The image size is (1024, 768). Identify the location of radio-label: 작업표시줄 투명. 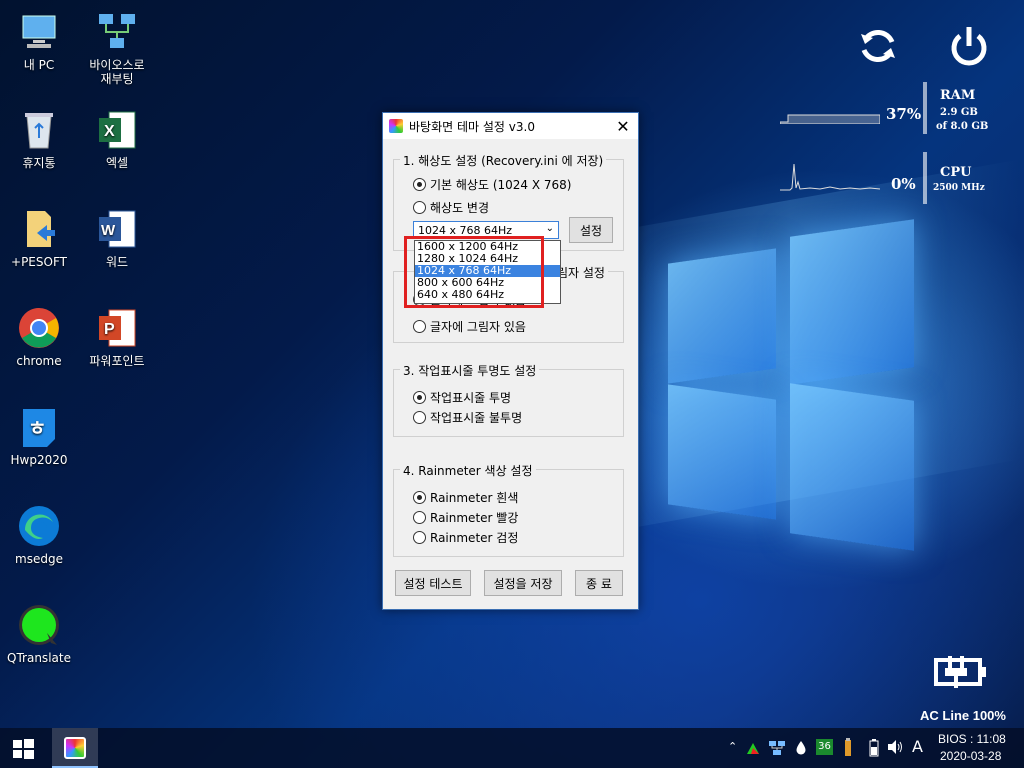
(471, 398).